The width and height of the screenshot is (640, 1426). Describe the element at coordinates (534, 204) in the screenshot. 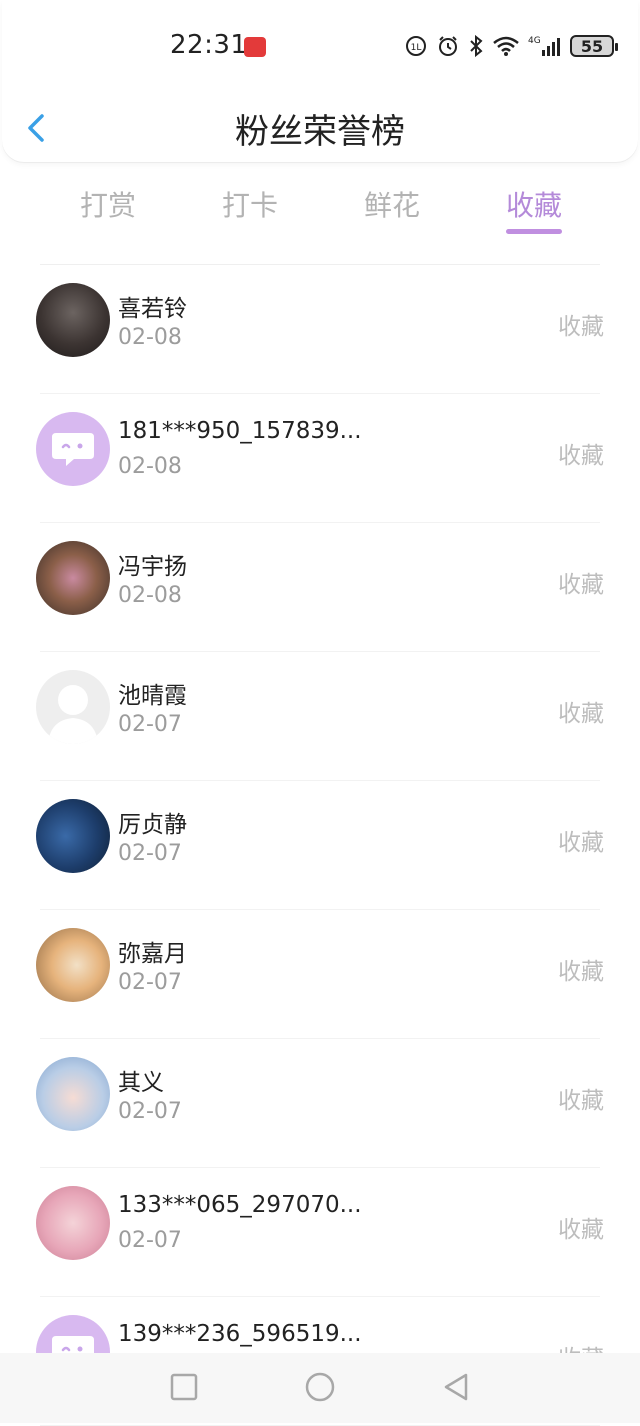

I see `tab-favorites: 收藏` at that location.